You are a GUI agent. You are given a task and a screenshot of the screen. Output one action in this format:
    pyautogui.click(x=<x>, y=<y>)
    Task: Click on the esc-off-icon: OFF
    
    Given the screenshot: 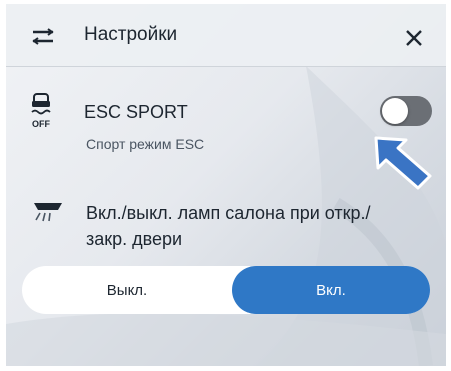 What is the action you would take?
    pyautogui.click(x=41, y=111)
    